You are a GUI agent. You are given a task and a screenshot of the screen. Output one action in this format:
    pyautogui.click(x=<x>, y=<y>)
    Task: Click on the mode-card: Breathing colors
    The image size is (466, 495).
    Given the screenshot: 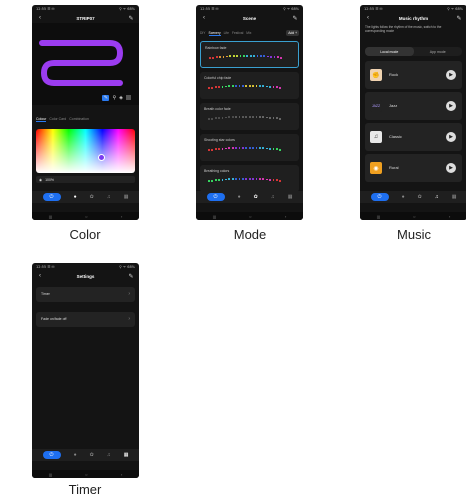 What is the action you would take?
    pyautogui.click(x=249, y=178)
    